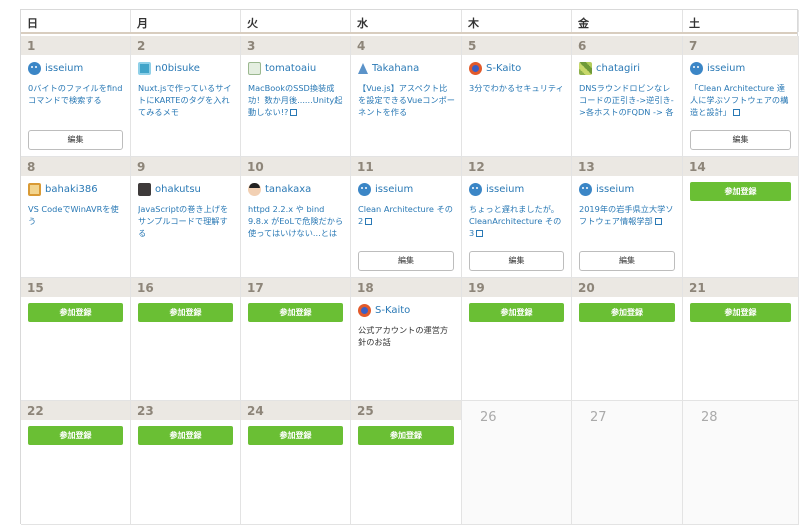 The height and width of the screenshot is (532, 800). Describe the element at coordinates (144, 68) in the screenshot. I see `pixel-avatar-icon` at that location.